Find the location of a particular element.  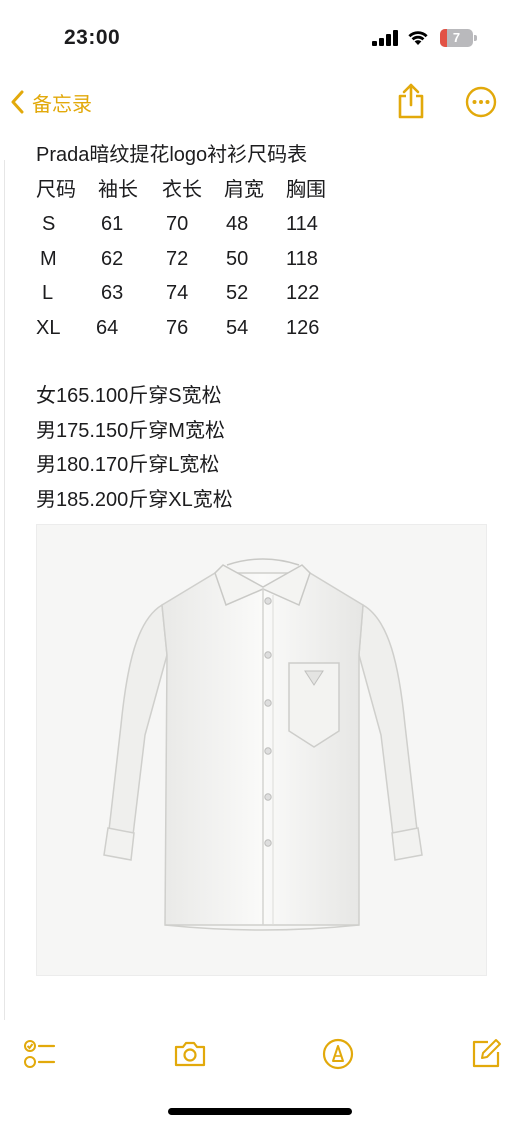

nav-bar: 备忘录 is located at coordinates (260, 102).